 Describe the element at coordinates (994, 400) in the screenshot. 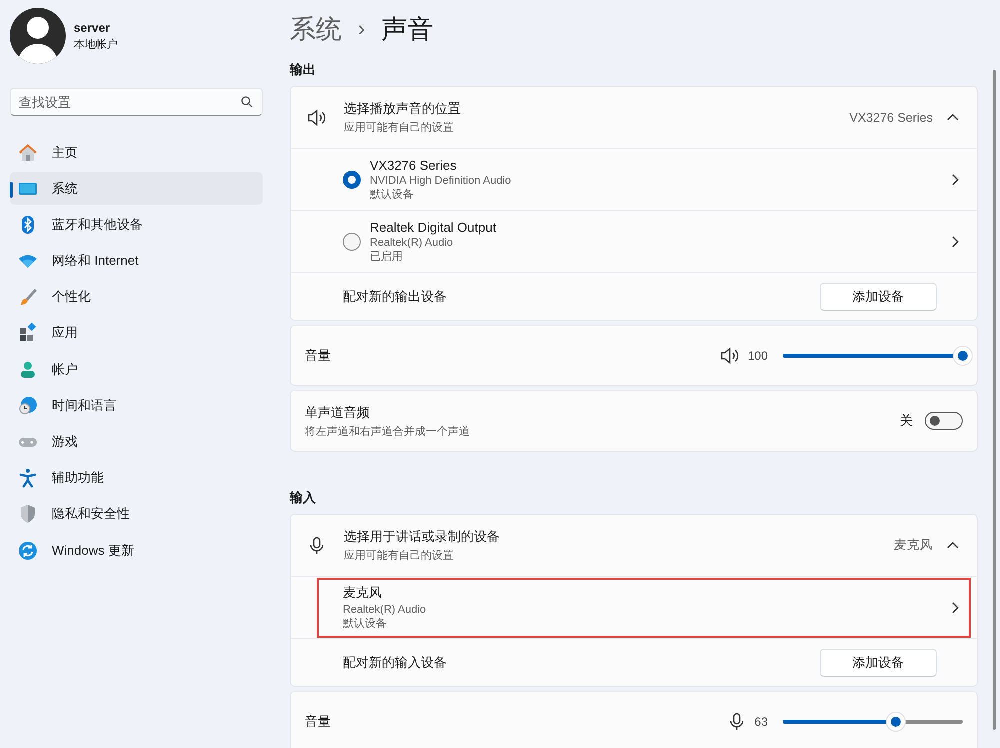

I see `scrollbar` at that location.